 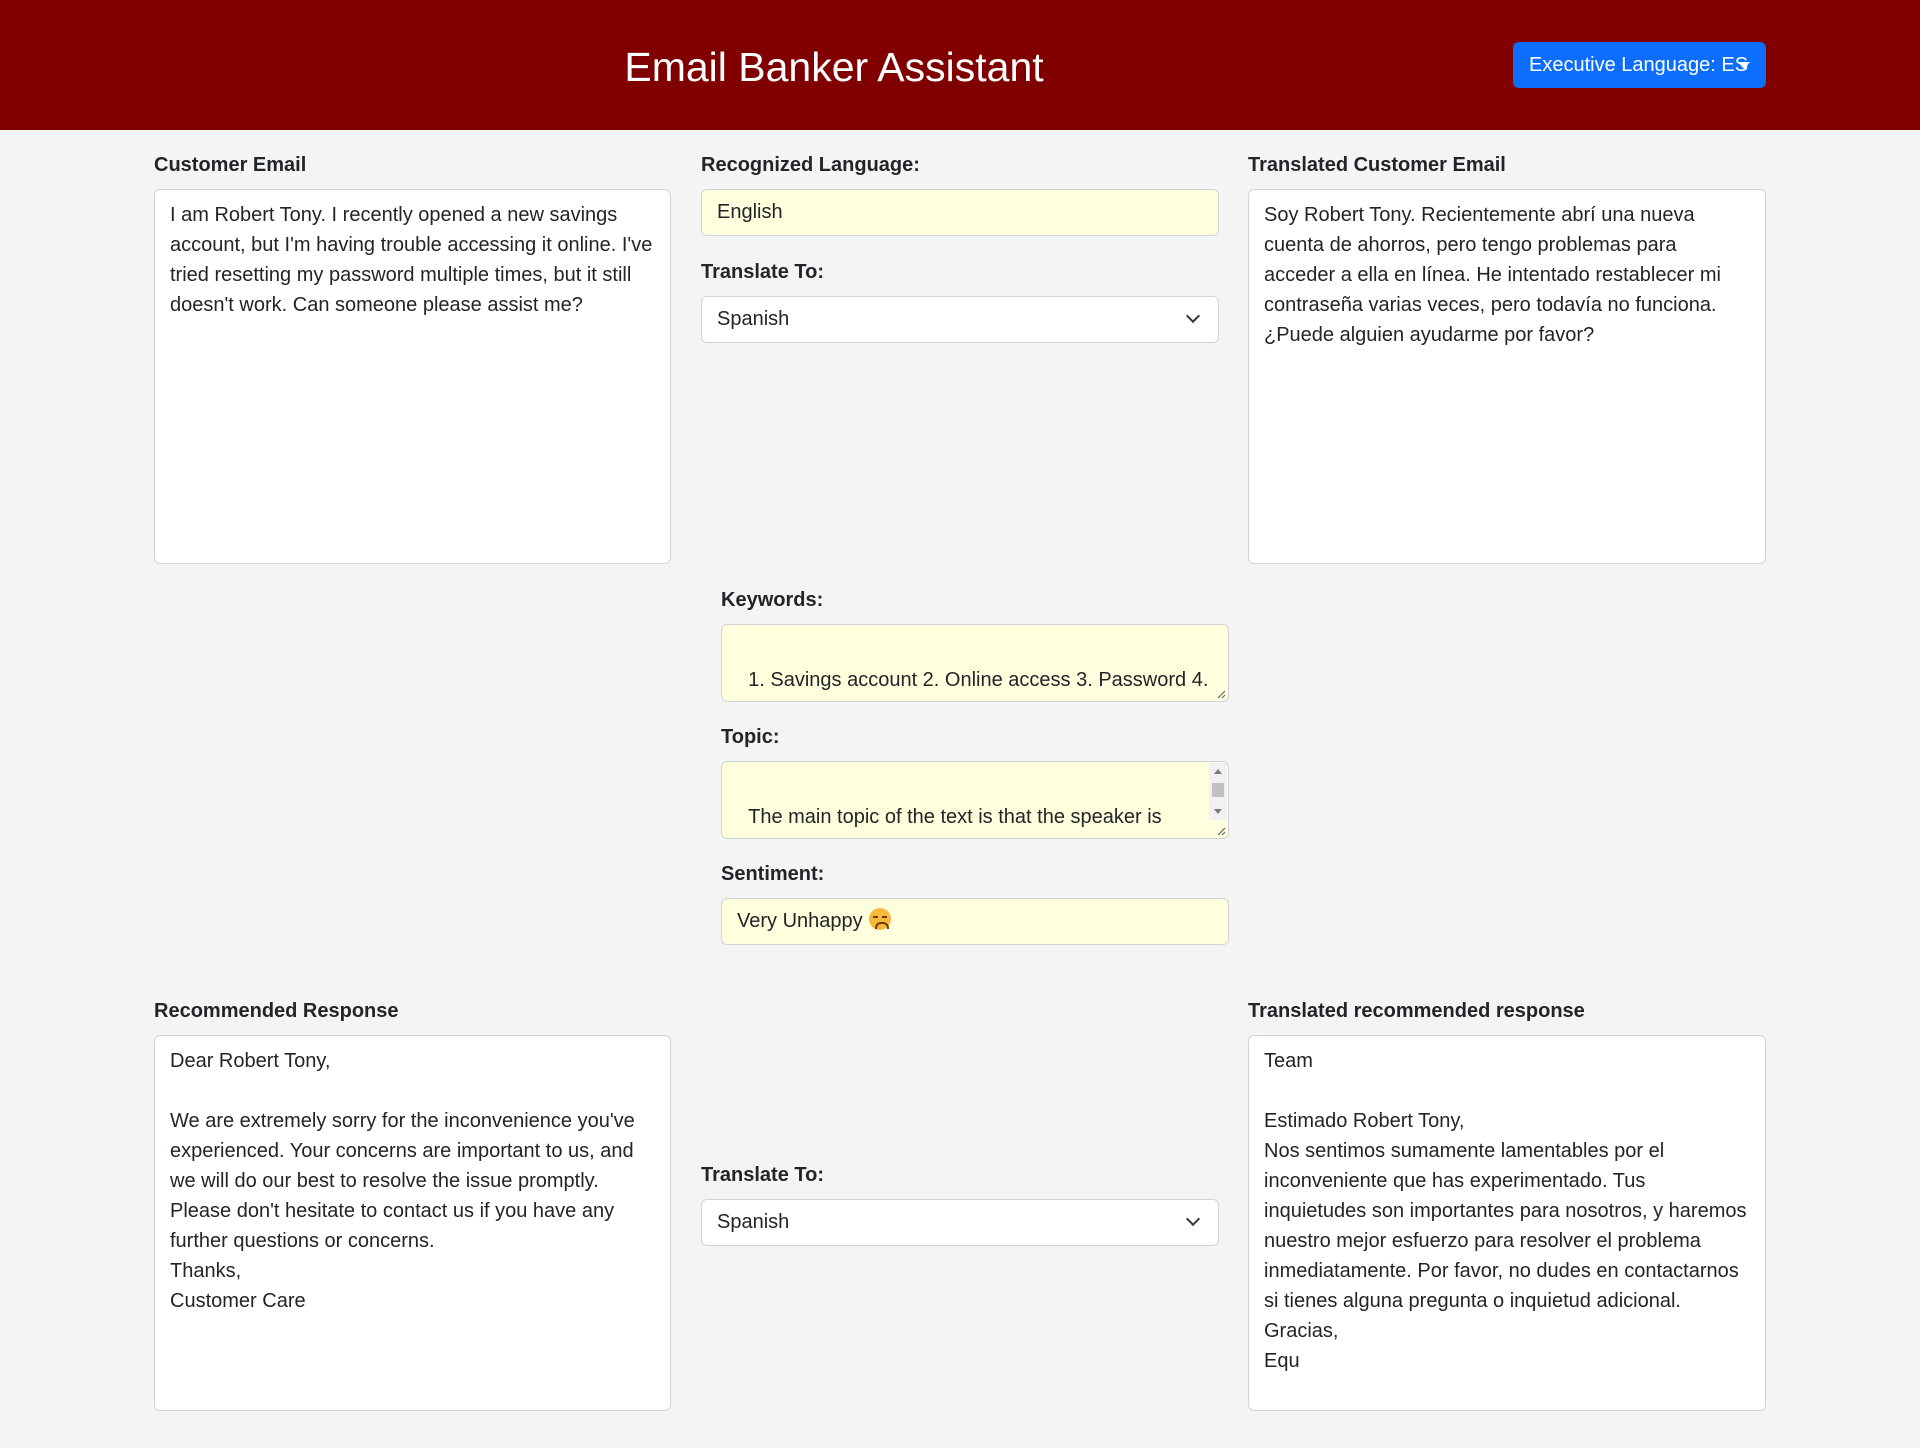 What do you see at coordinates (230, 165) in the screenshot?
I see `customer-email-label: Customer Email` at bounding box center [230, 165].